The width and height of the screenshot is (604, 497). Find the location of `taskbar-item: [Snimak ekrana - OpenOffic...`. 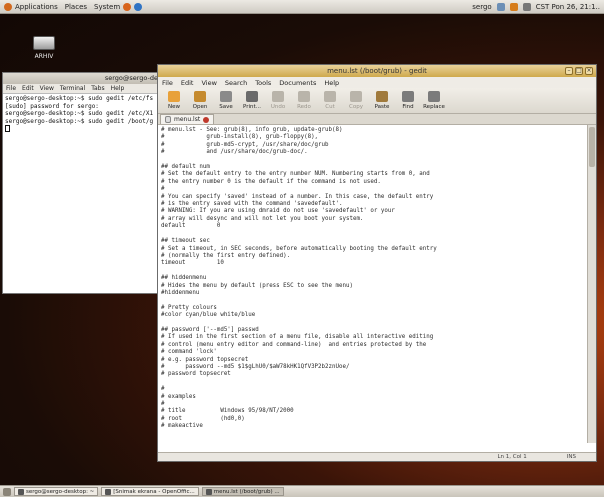

taskbar-item: [Snimak ekrana - OpenOffic... is located at coordinates (150, 491).